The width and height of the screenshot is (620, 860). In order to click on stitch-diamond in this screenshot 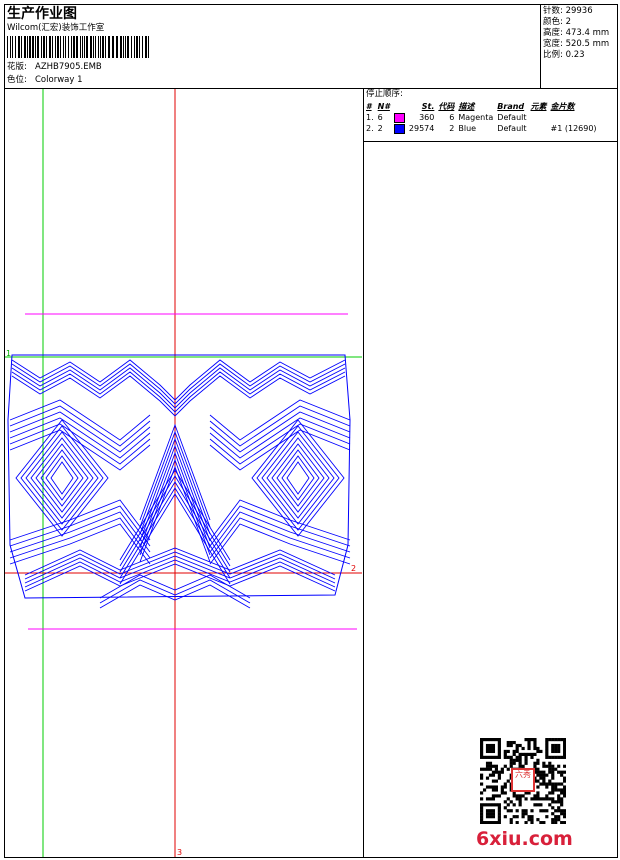, I will do `click(62, 478)`.